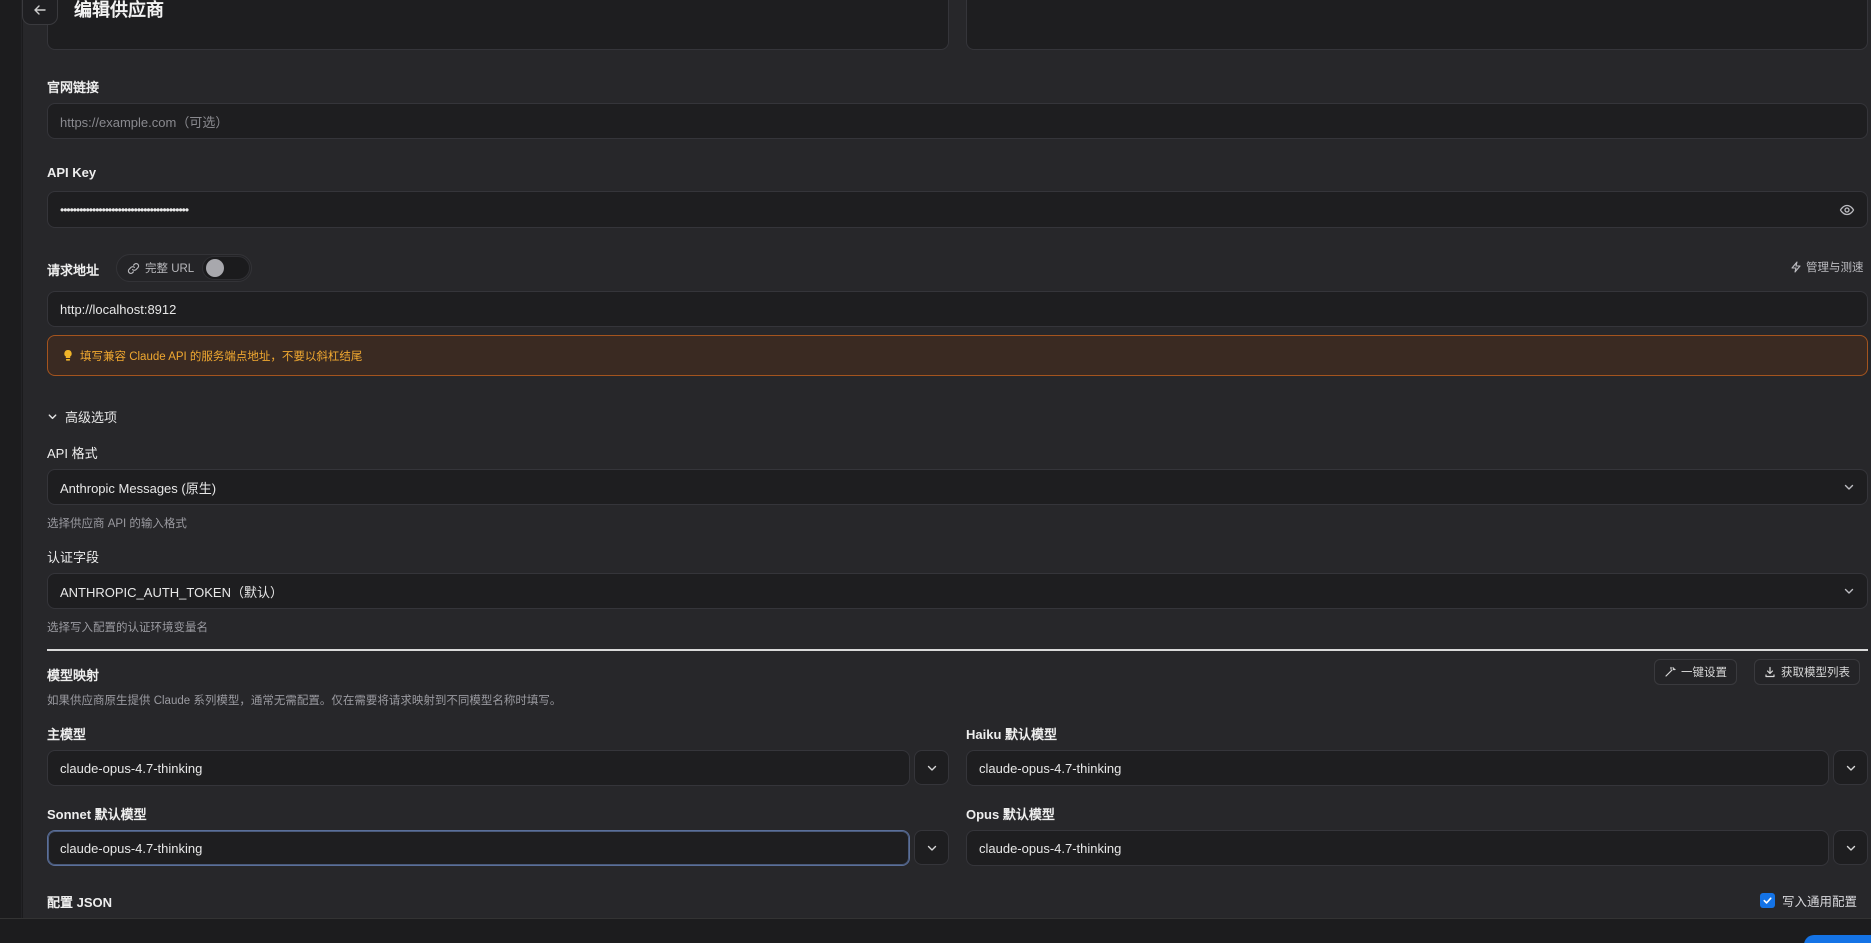 This screenshot has height=943, width=1871. What do you see at coordinates (1815, 673) in the screenshot?
I see `fetch-model-list-label: 获取模型列表` at bounding box center [1815, 673].